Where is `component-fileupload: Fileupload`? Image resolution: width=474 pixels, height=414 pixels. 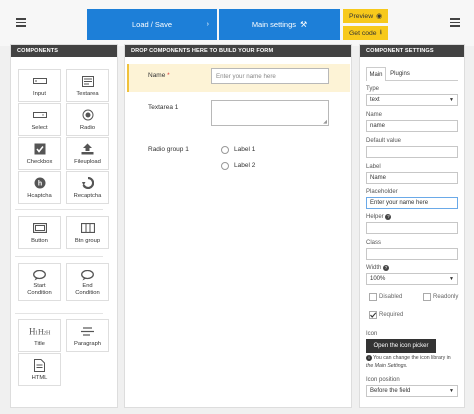 component-fileupload: Fileupload is located at coordinates (87, 153).